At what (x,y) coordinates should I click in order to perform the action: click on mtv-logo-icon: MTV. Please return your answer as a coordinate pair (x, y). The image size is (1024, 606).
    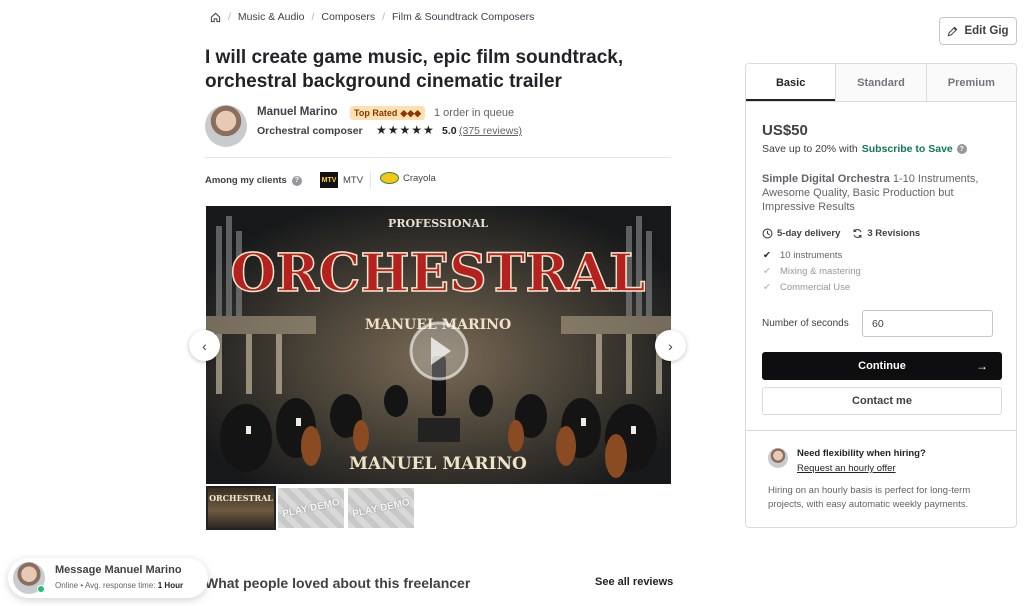
    Looking at the image, I should click on (329, 180).